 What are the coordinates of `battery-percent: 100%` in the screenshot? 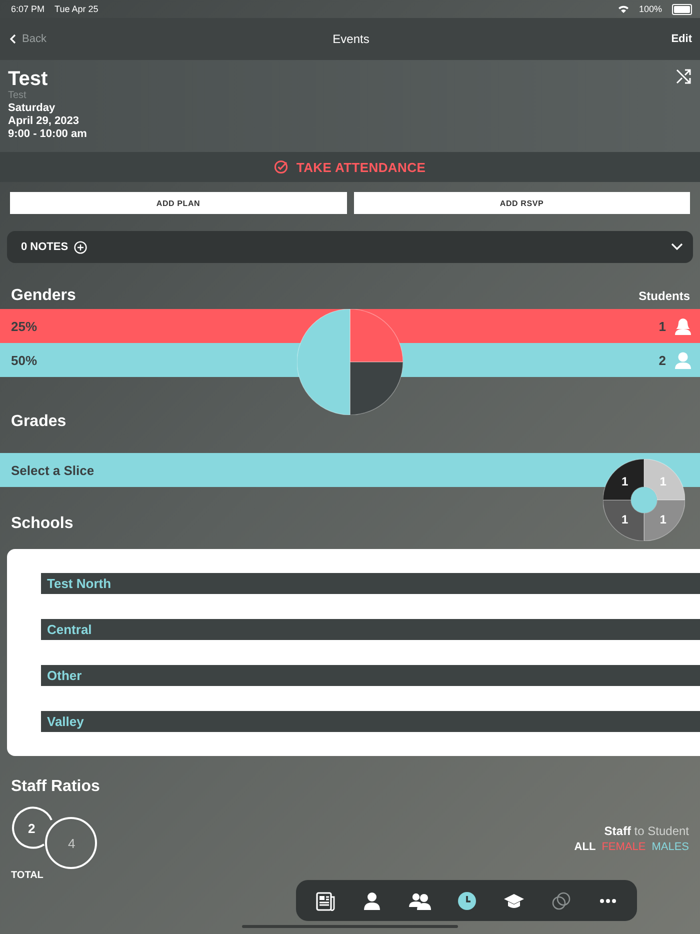 It's located at (650, 9).